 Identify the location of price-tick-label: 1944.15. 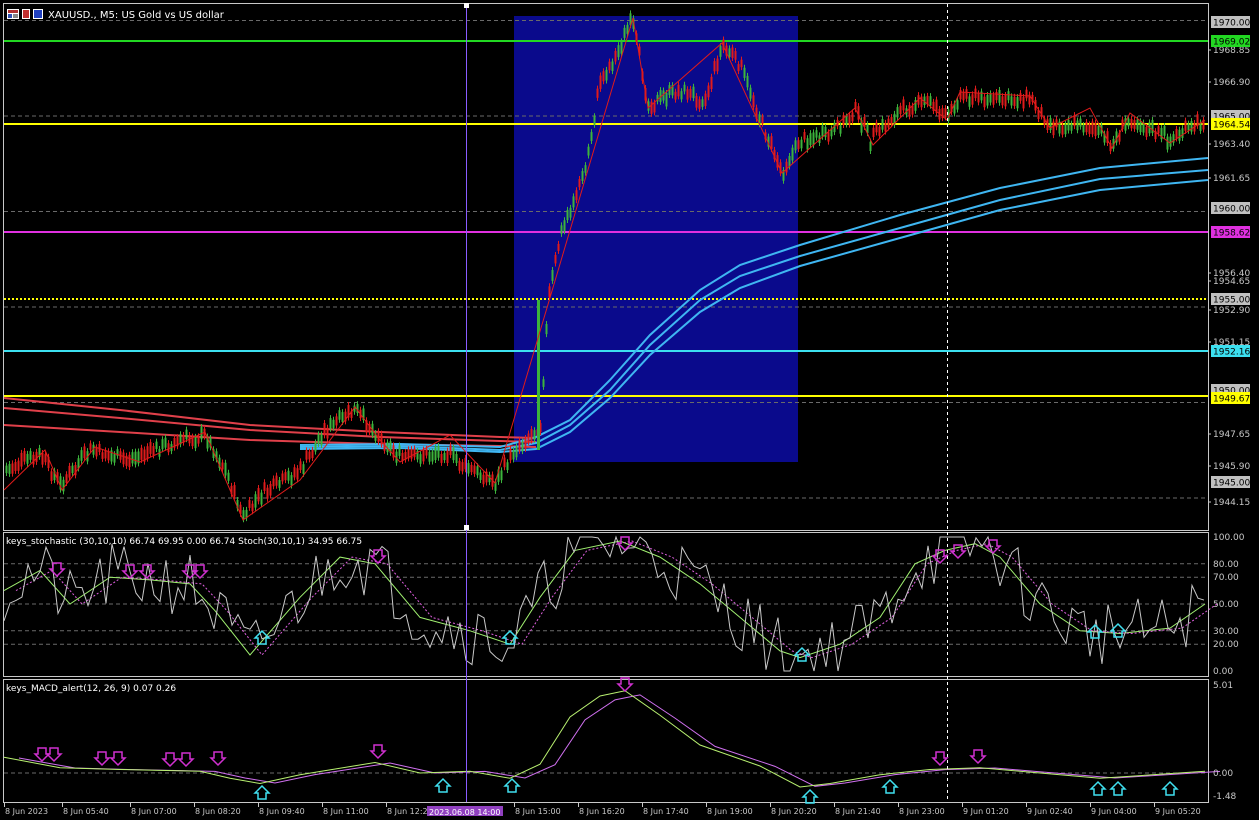
(1231, 503).